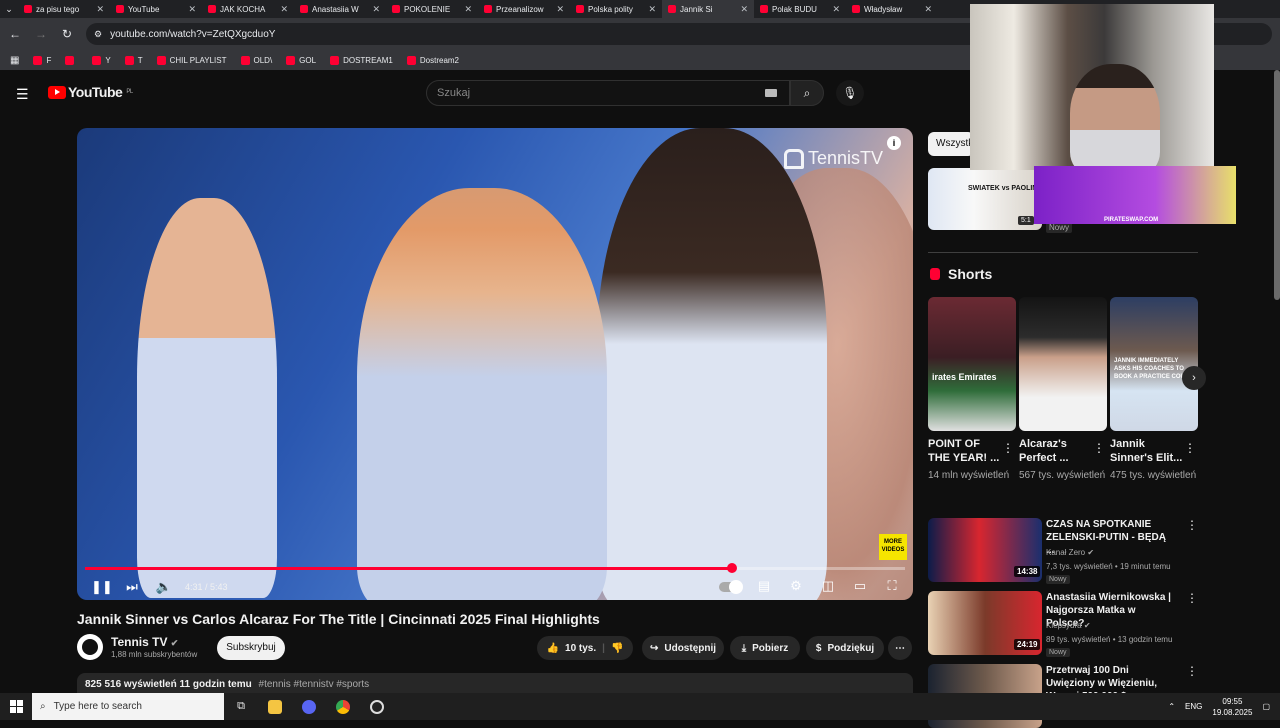 This screenshot has height=728, width=1280. What do you see at coordinates (524, 9) in the screenshot?
I see `browser-tab: Przeanalizow ✕` at bounding box center [524, 9].